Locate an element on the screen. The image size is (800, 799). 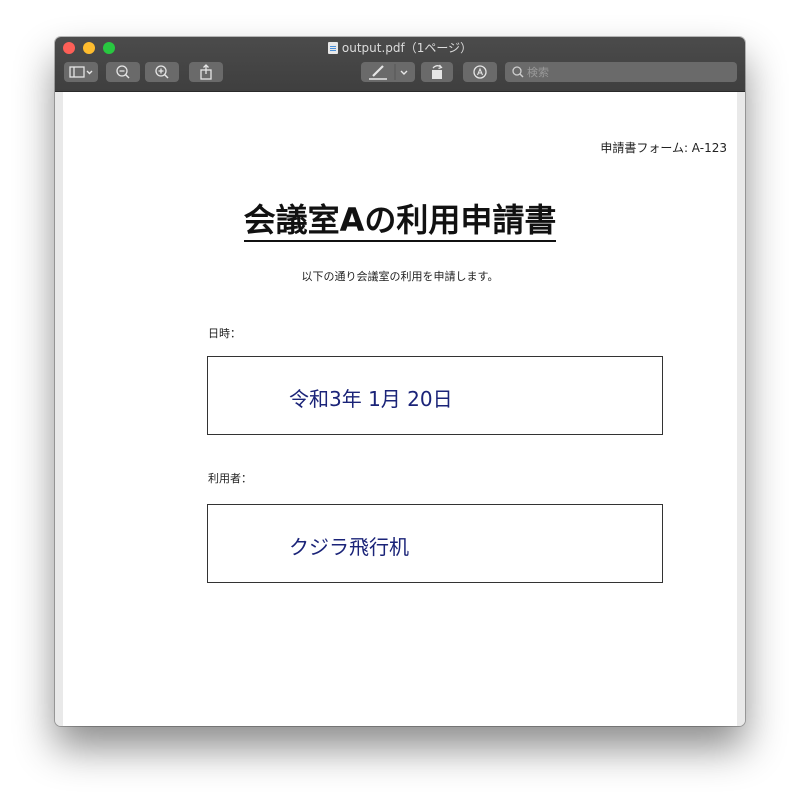
zoom-in-icon is located at coordinates (162, 72).